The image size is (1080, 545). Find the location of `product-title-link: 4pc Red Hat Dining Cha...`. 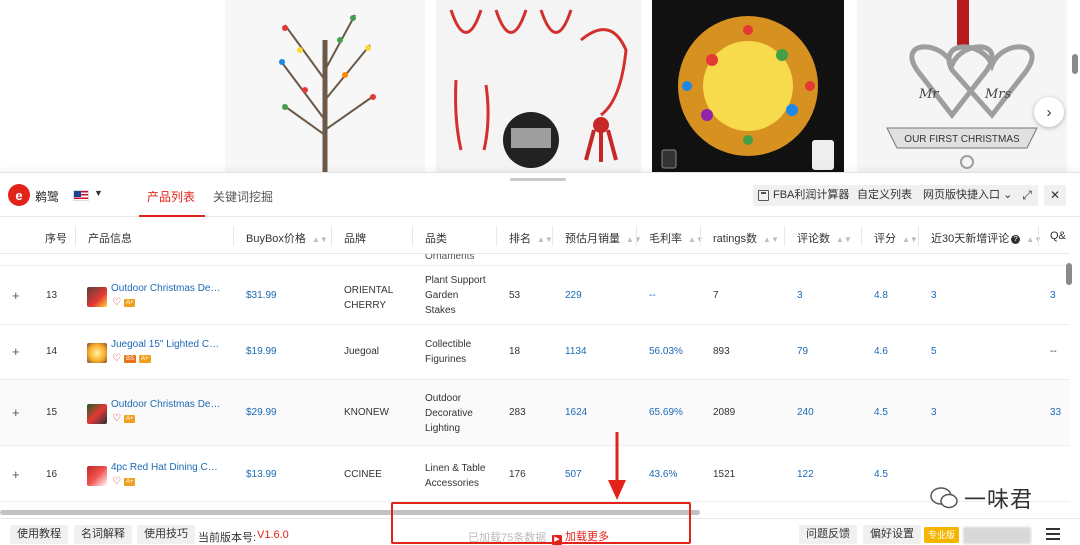

product-title-link: 4pc Red Hat Dining Cha... is located at coordinates (167, 467).